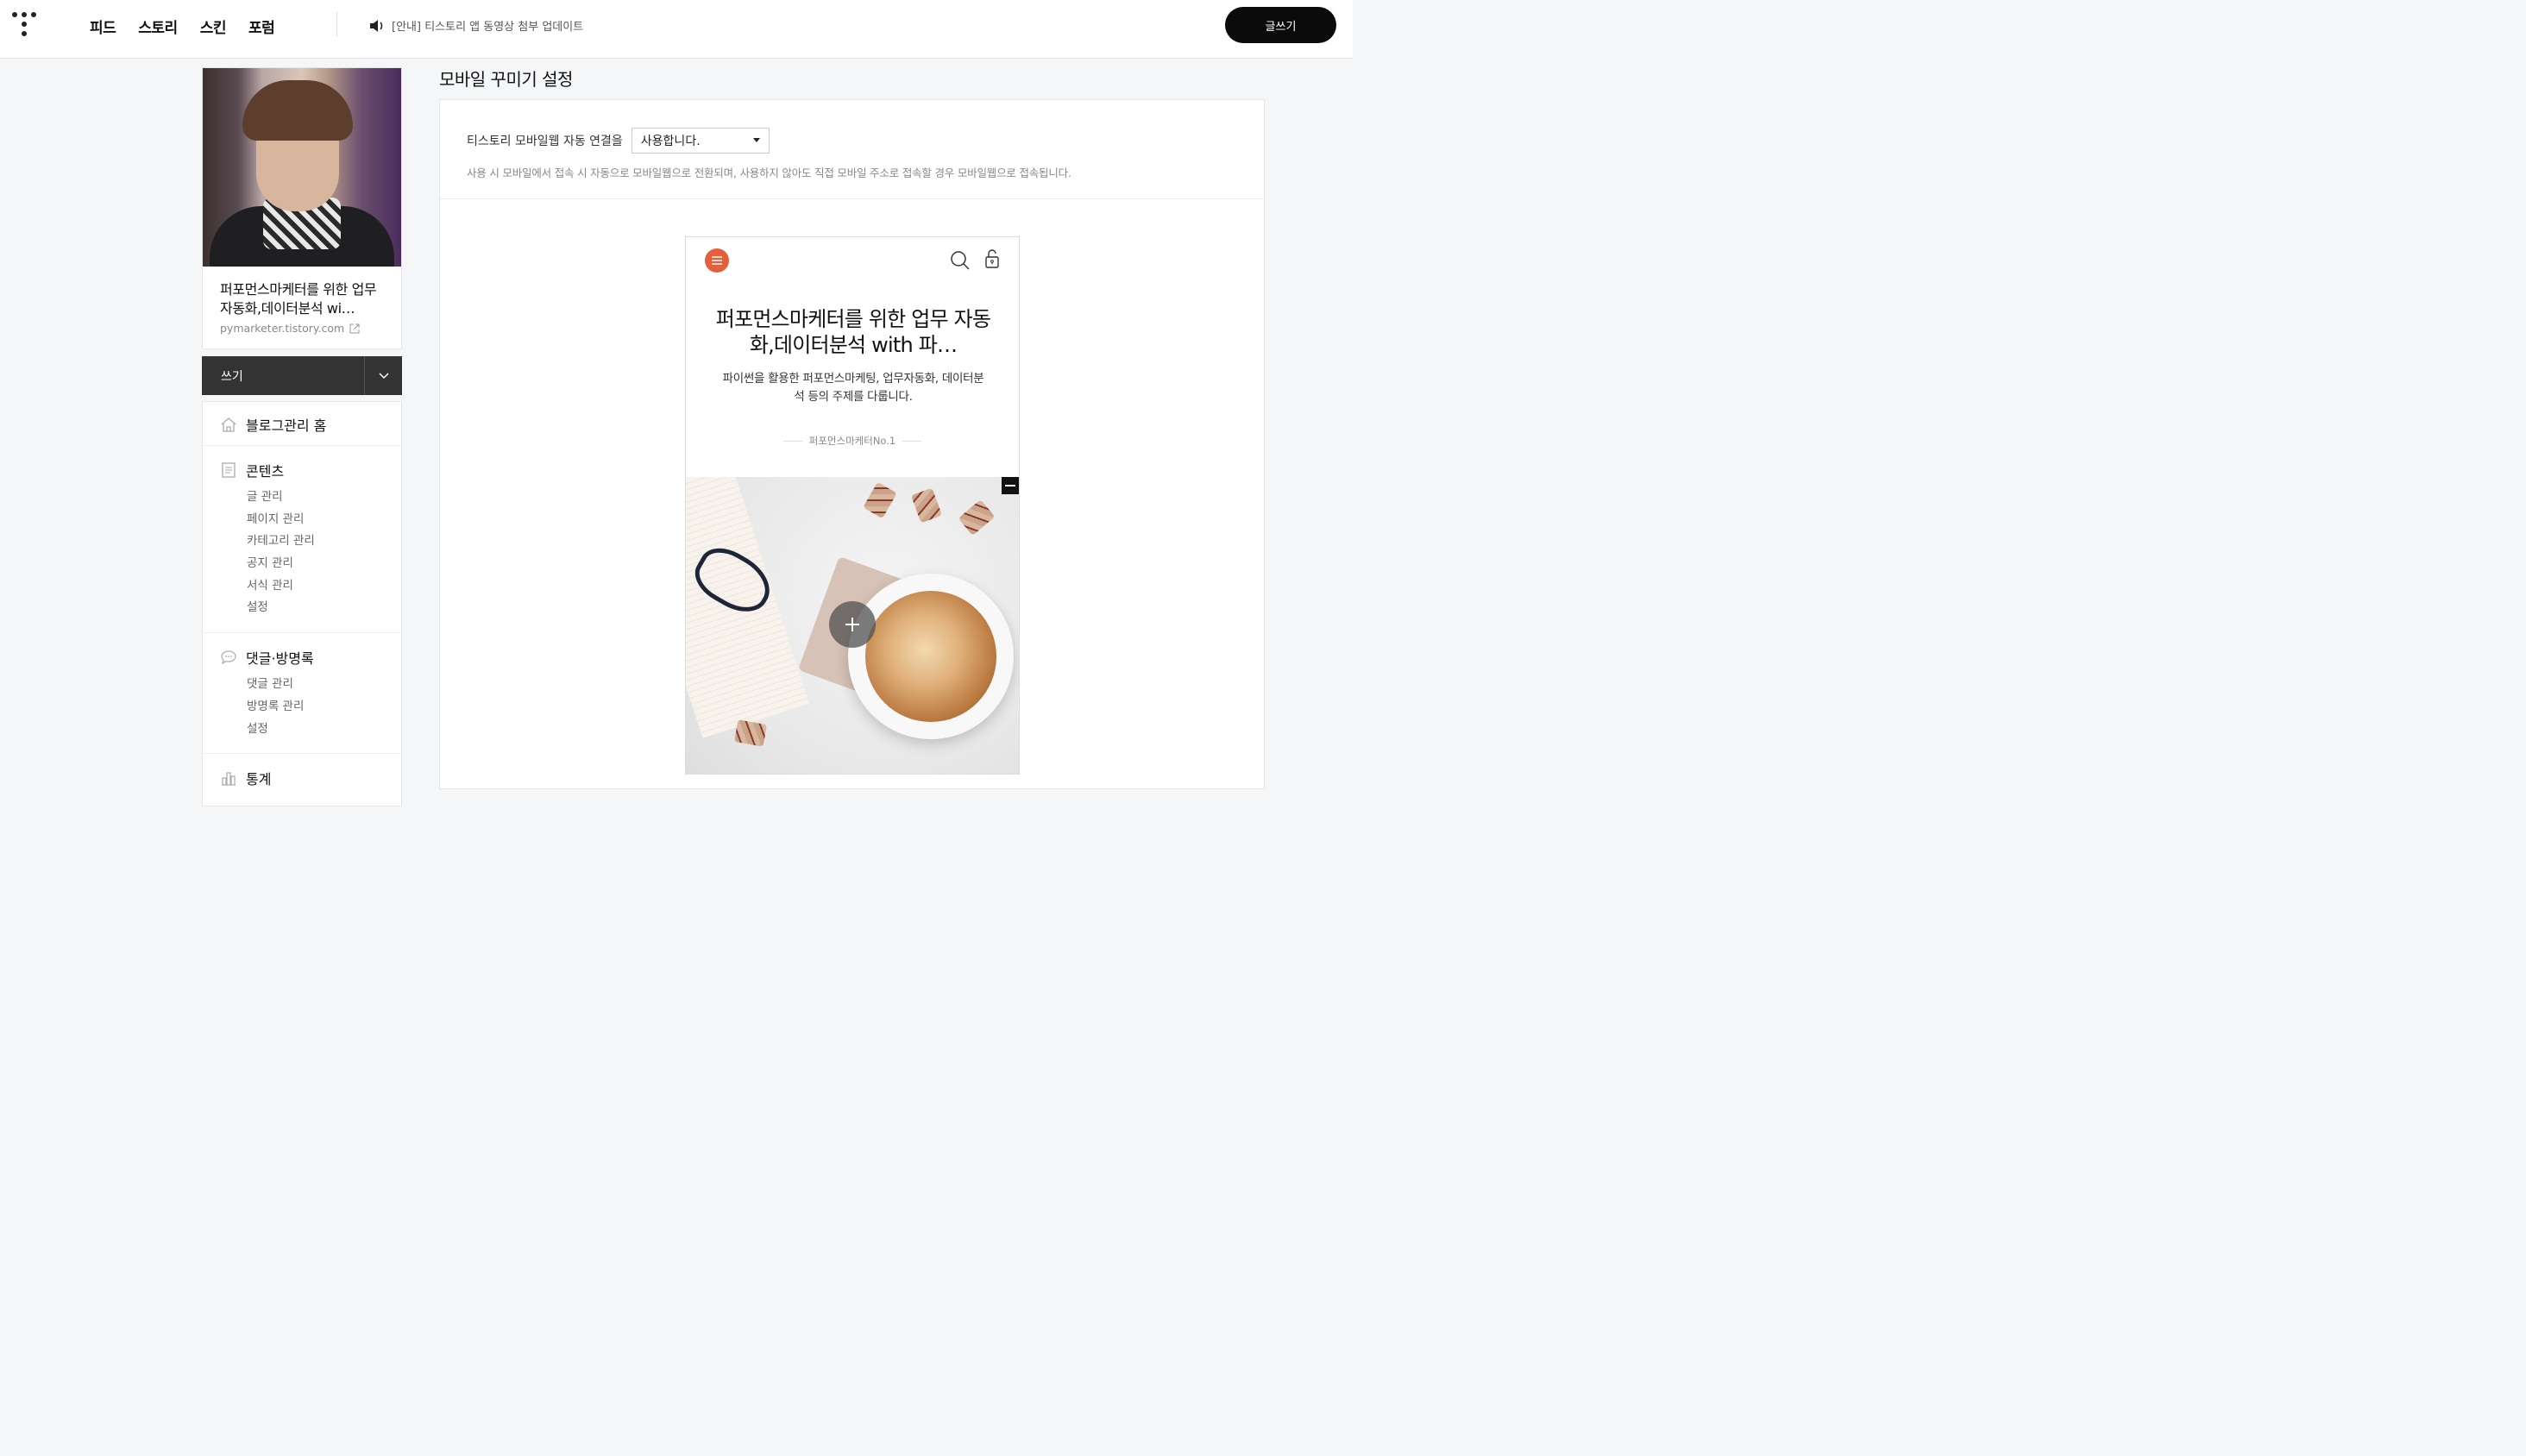  I want to click on change-cover-image-button, so click(853, 625).